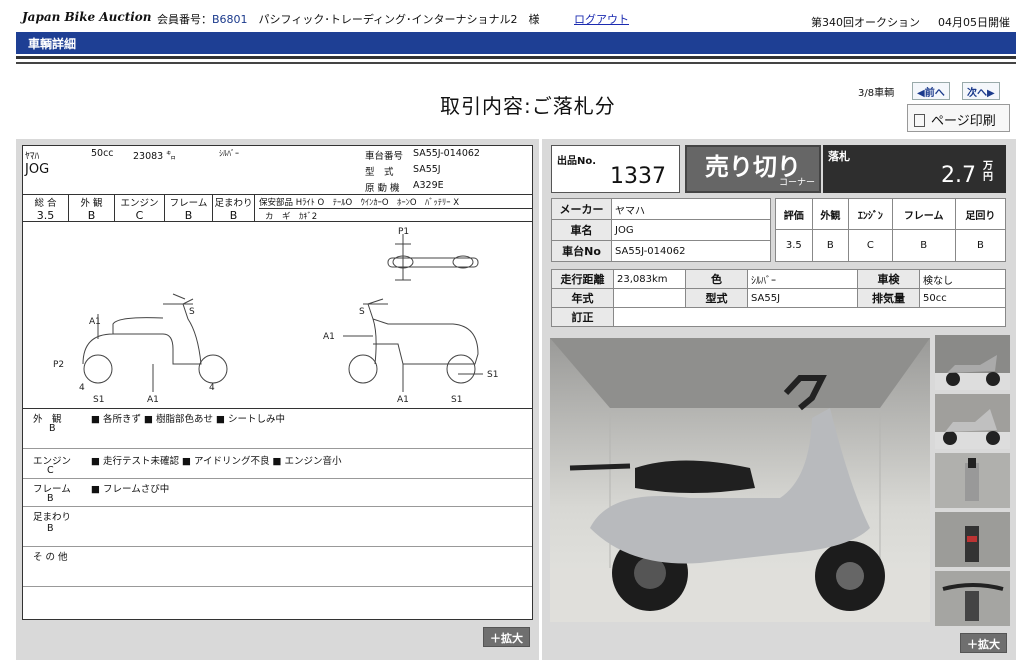 Image resolution: width=1023 pixels, height=669 pixels. Describe the element at coordinates (601, 19) in the screenshot. I see `logout-link: ログアウト` at that location.